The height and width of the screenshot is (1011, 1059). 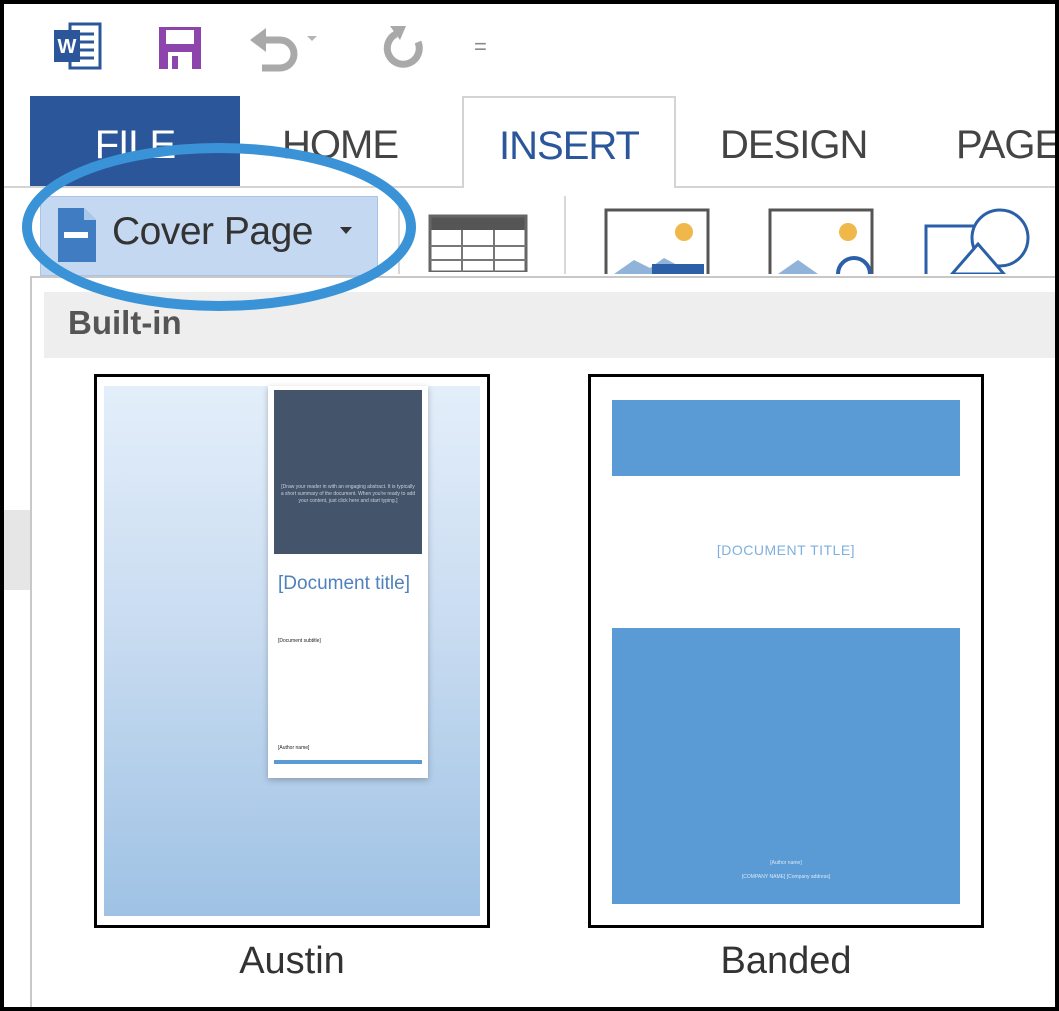 What do you see at coordinates (549, 325) in the screenshot?
I see `gallery-section-header` at bounding box center [549, 325].